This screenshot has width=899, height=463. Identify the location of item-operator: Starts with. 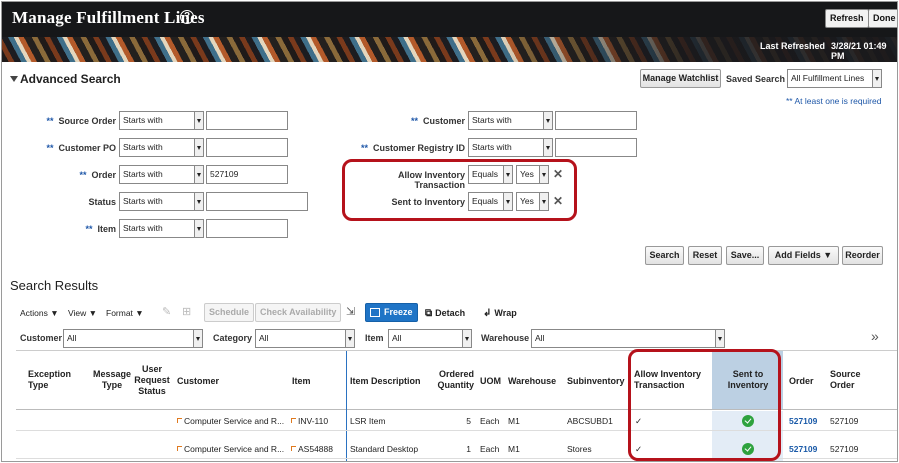
(161, 228).